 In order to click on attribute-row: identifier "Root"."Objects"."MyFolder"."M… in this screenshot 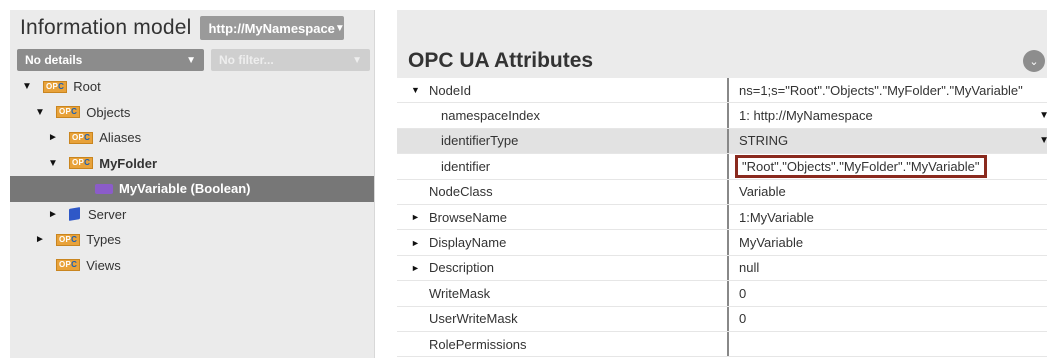, I will do `click(722, 167)`.